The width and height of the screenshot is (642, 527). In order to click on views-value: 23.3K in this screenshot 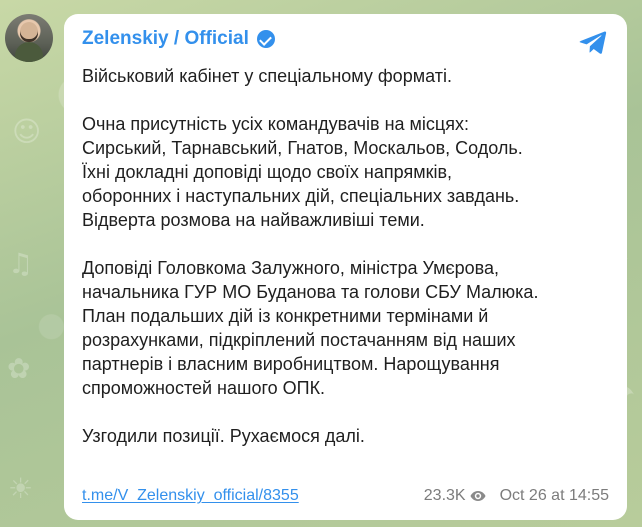, I will do `click(444, 495)`.